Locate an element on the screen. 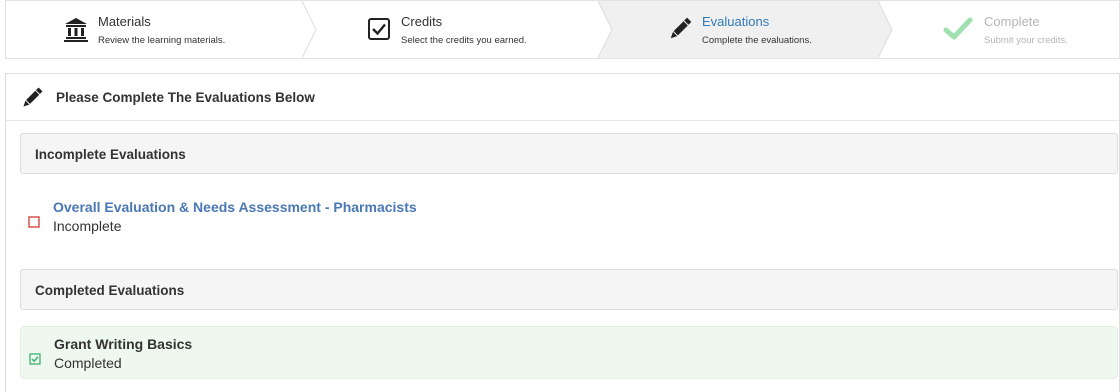 The height and width of the screenshot is (392, 1120). pencil-icon is located at coordinates (32, 98).